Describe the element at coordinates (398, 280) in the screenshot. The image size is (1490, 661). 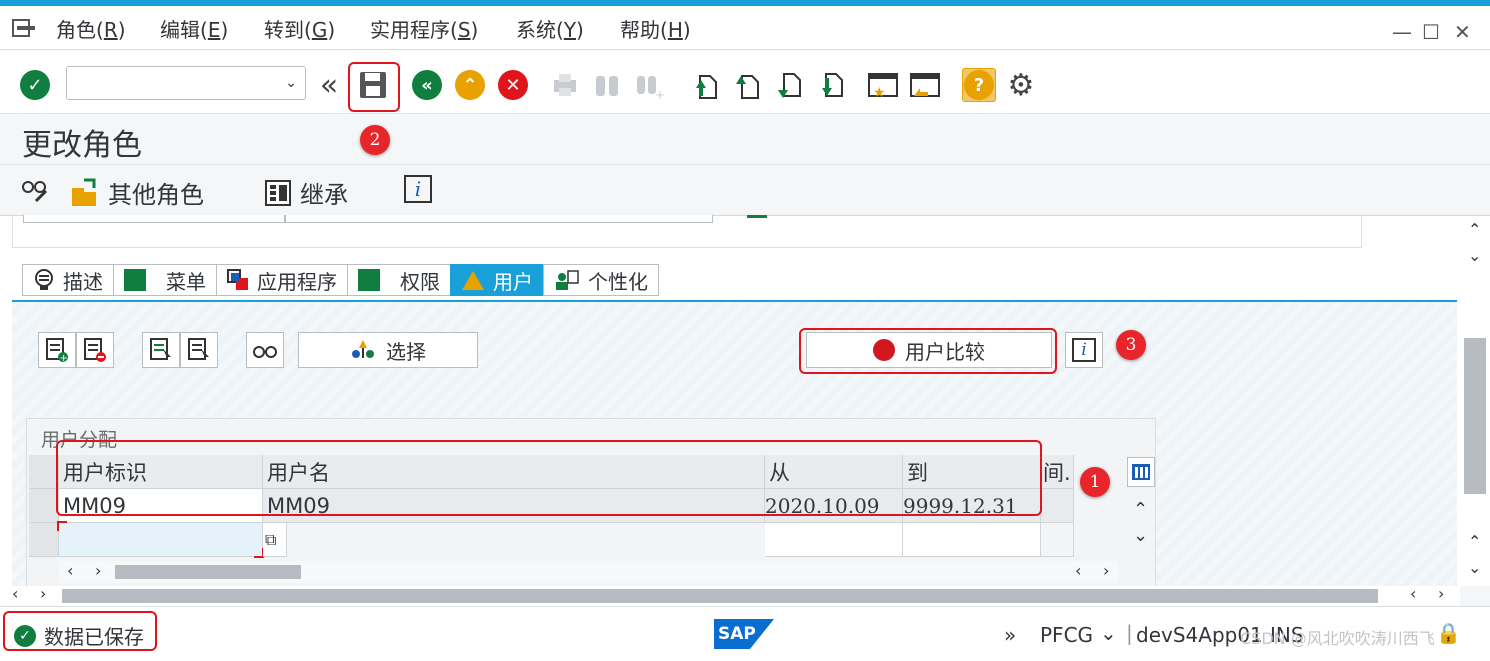
I see `tab-authorizations: 权限` at that location.